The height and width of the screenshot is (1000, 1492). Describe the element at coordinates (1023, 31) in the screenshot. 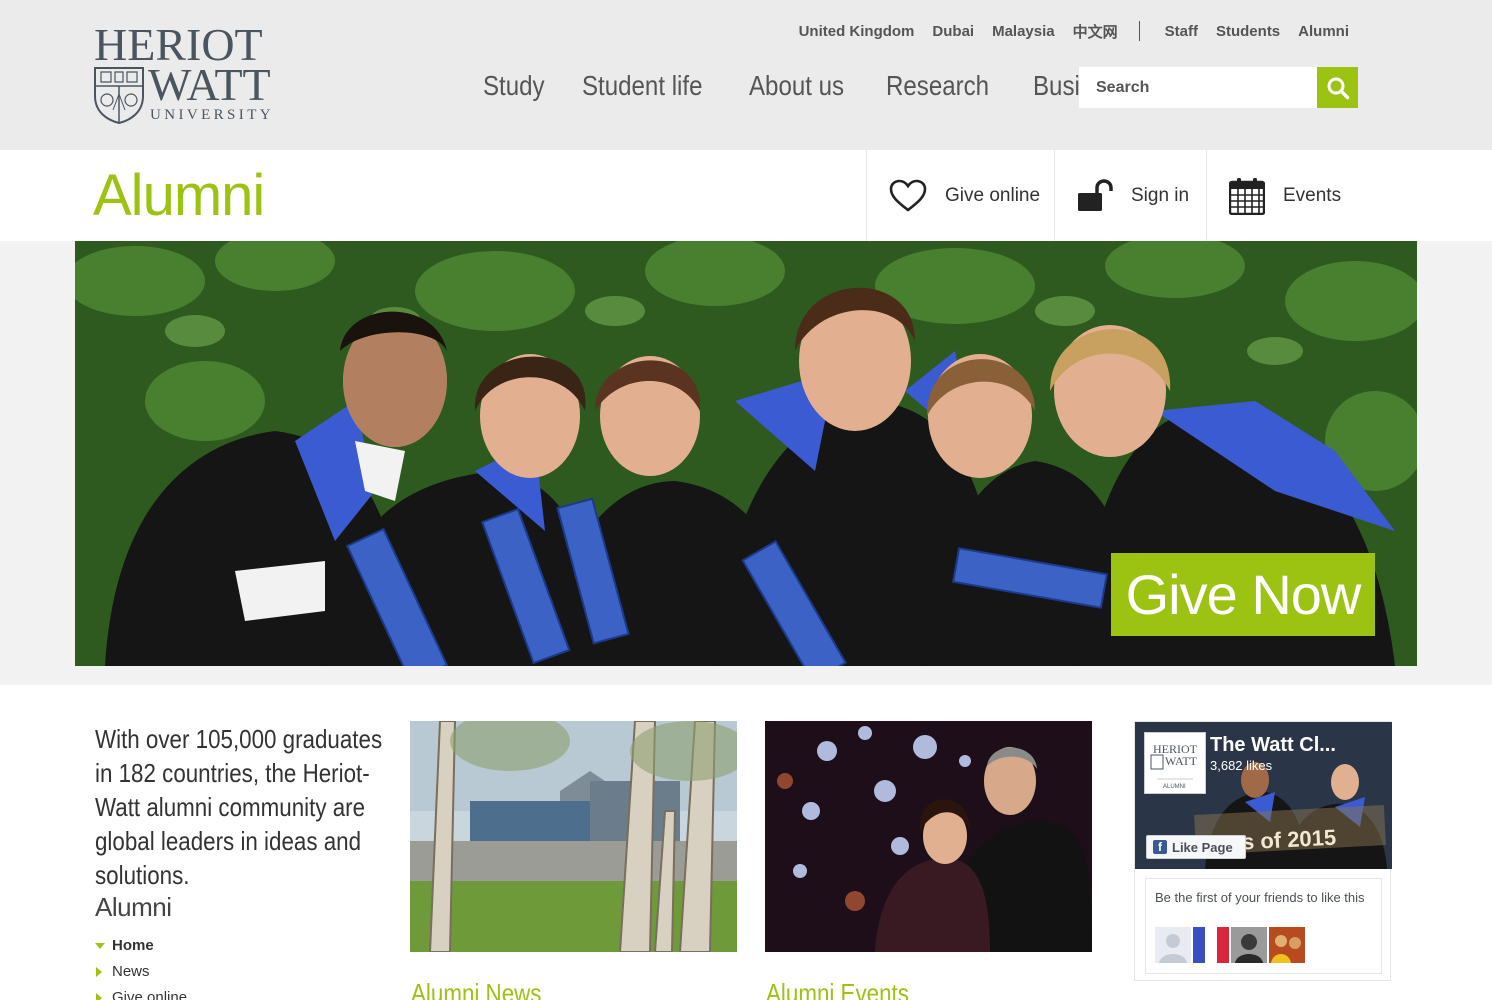

I see `link-malaysia: Malaysia` at that location.